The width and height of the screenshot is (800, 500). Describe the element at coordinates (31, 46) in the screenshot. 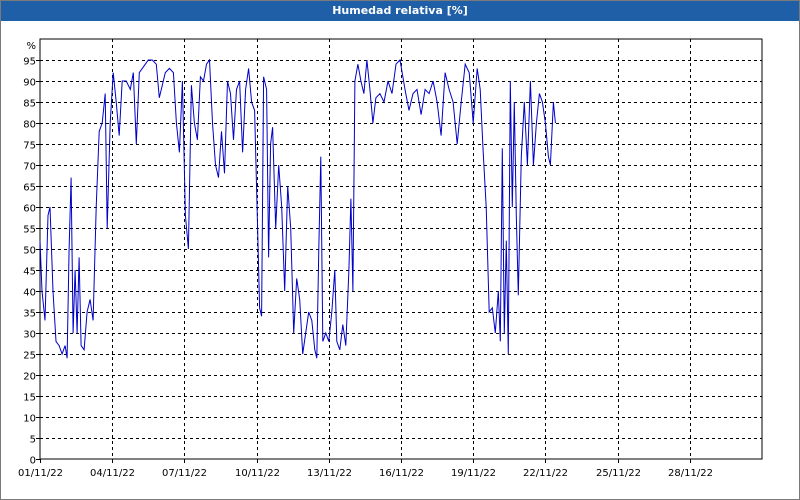

I see `y-axis-unit-label: %` at that location.